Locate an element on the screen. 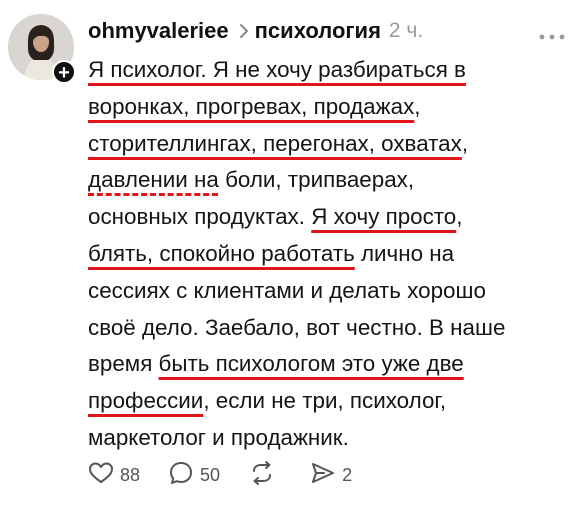 This screenshot has height=508, width=580. like-count: 88 is located at coordinates (130, 474).